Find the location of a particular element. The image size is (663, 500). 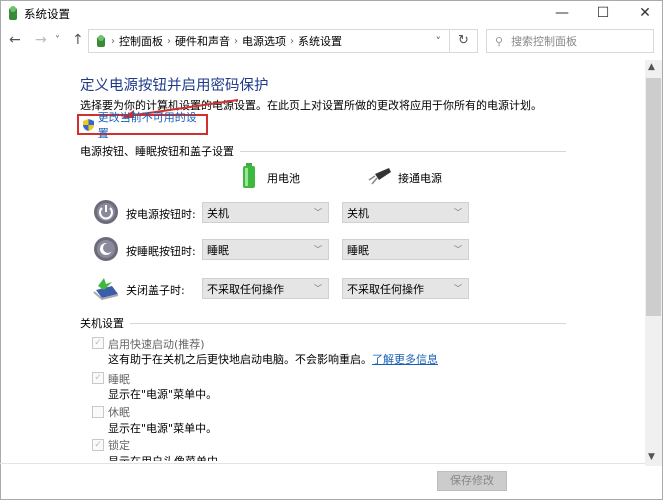

address-dropdown-icon: ˅ is located at coordinates (439, 41).